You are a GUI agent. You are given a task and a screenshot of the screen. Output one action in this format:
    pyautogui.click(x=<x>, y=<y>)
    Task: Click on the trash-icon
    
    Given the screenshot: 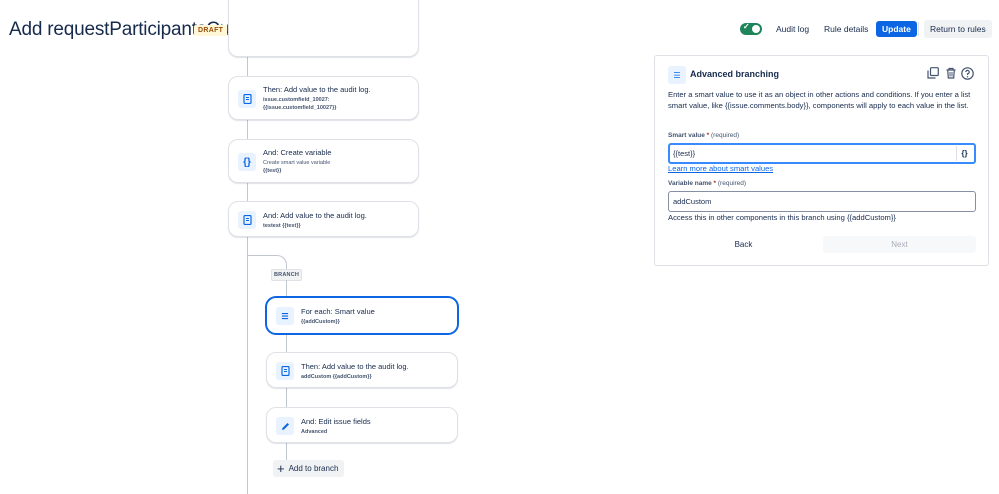 What is the action you would take?
    pyautogui.click(x=950, y=73)
    